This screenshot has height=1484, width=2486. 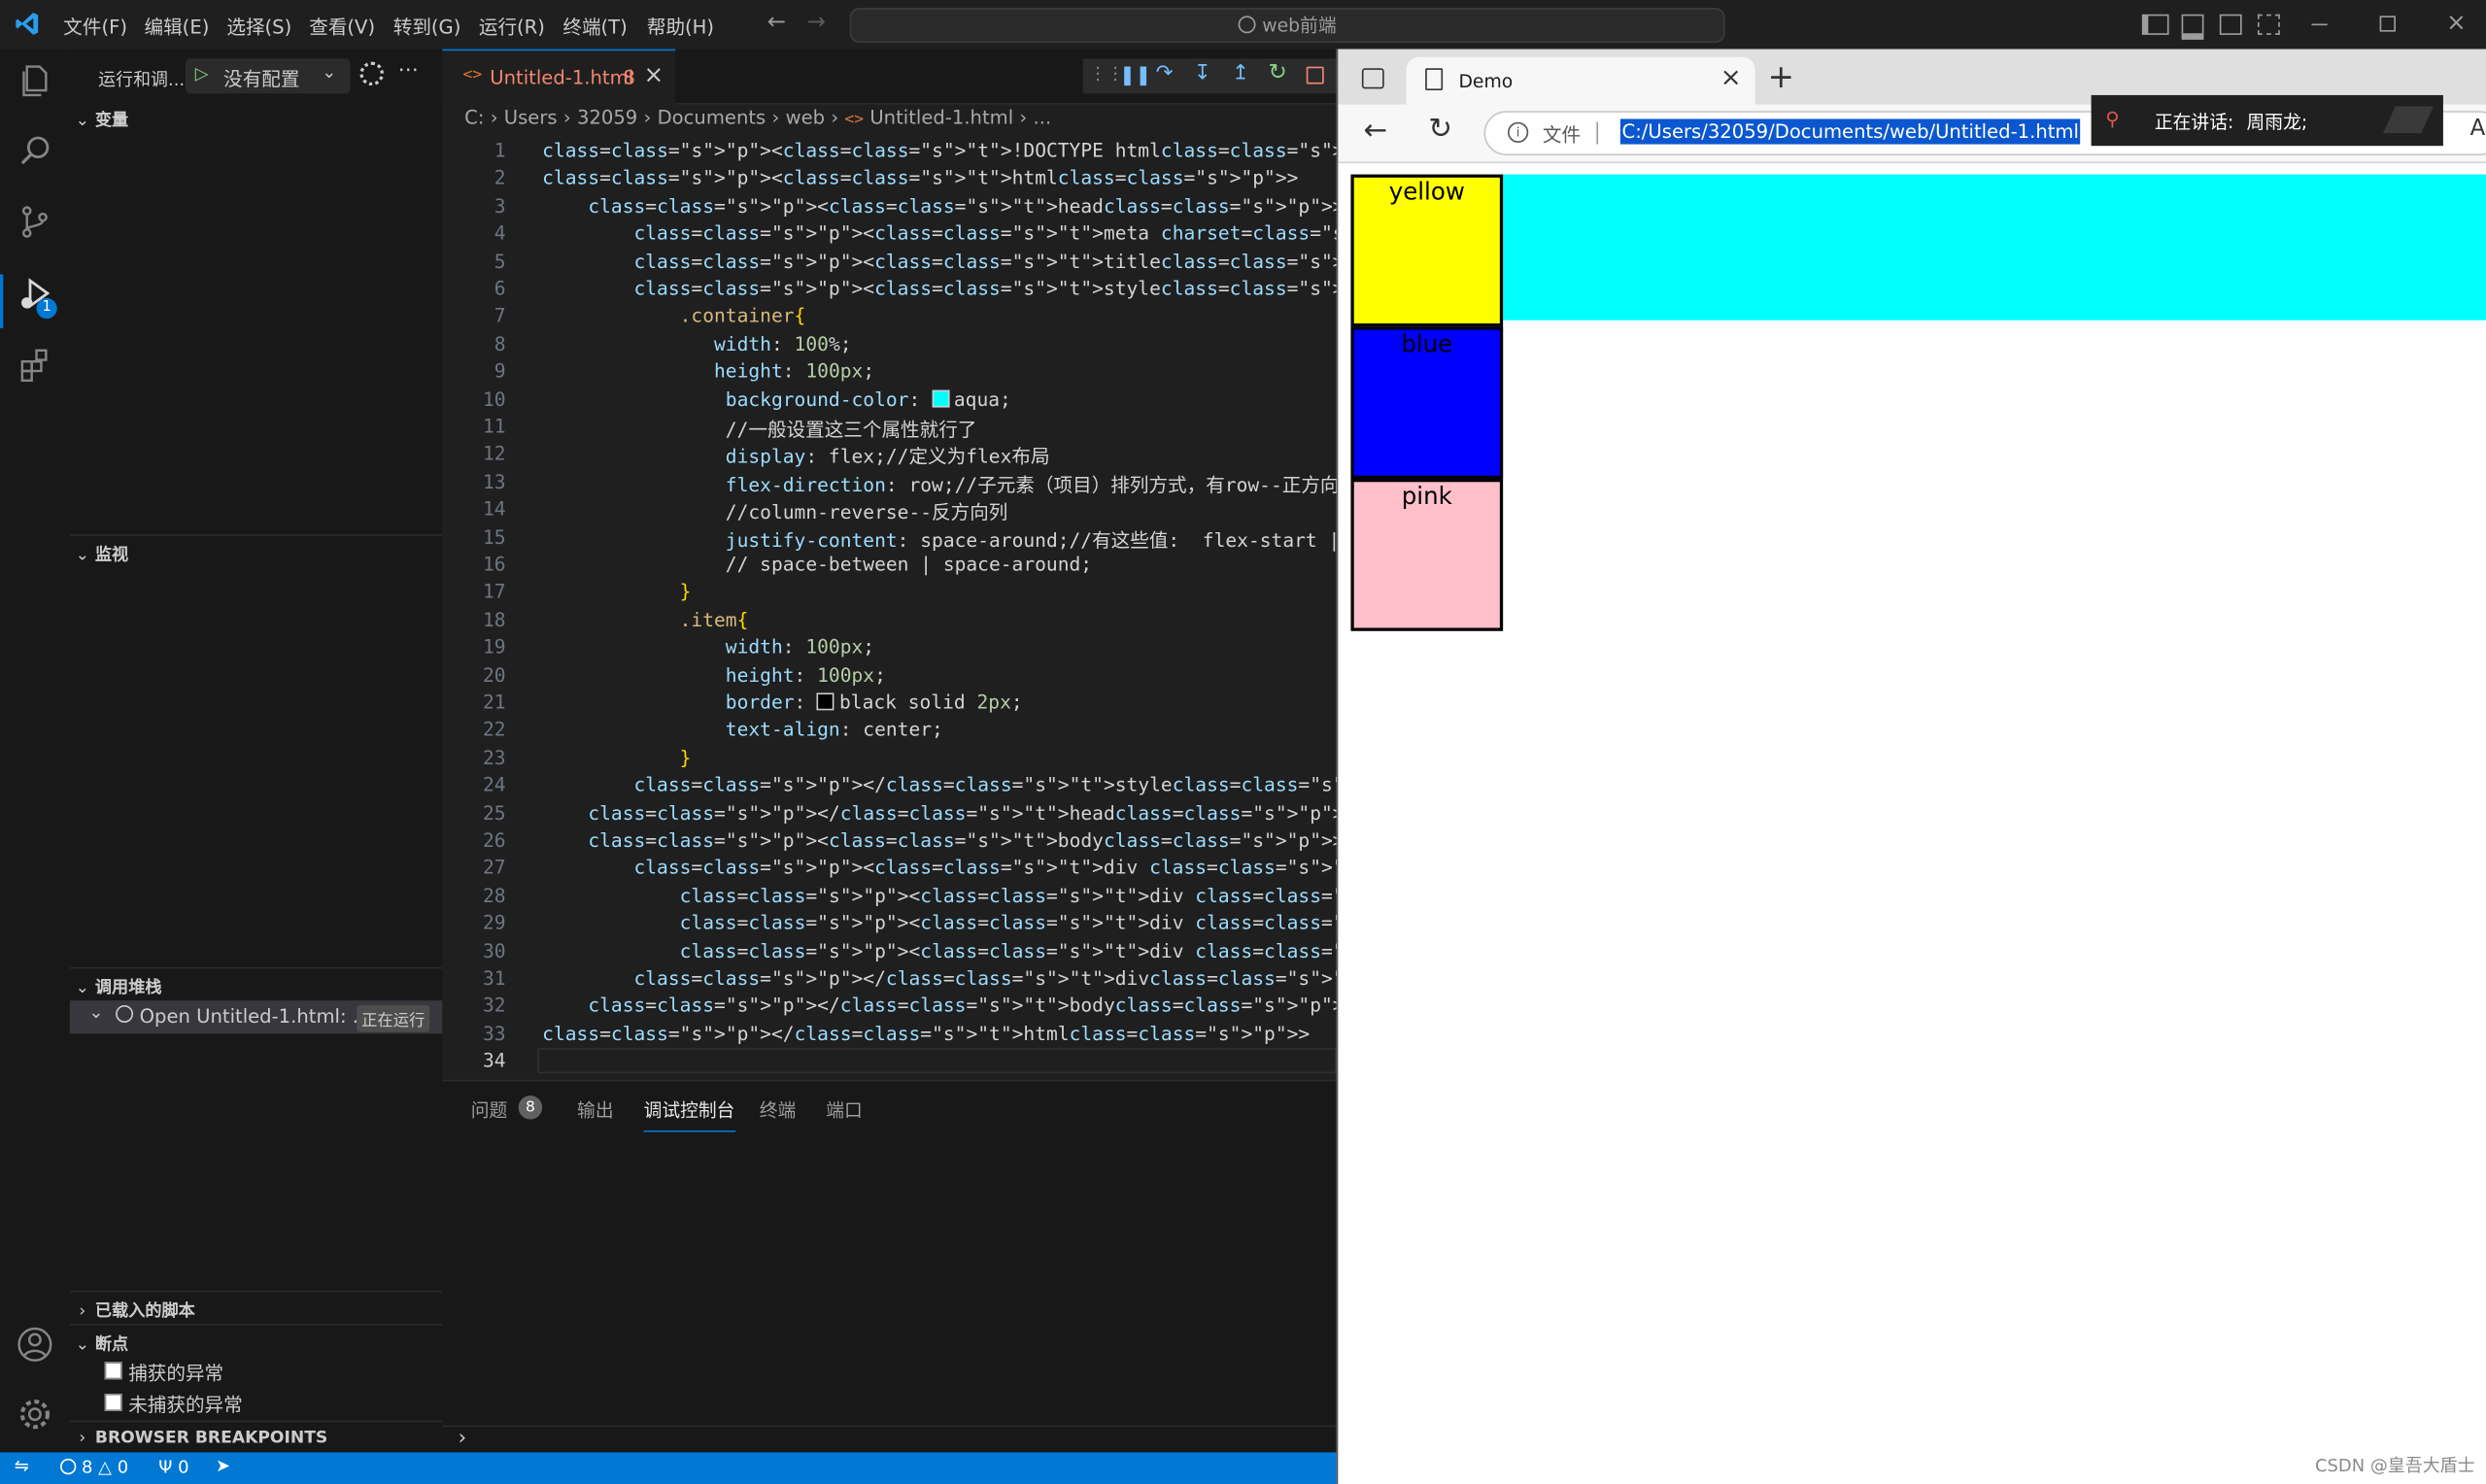 What do you see at coordinates (68, 1466) in the screenshot?
I see `error-icon` at bounding box center [68, 1466].